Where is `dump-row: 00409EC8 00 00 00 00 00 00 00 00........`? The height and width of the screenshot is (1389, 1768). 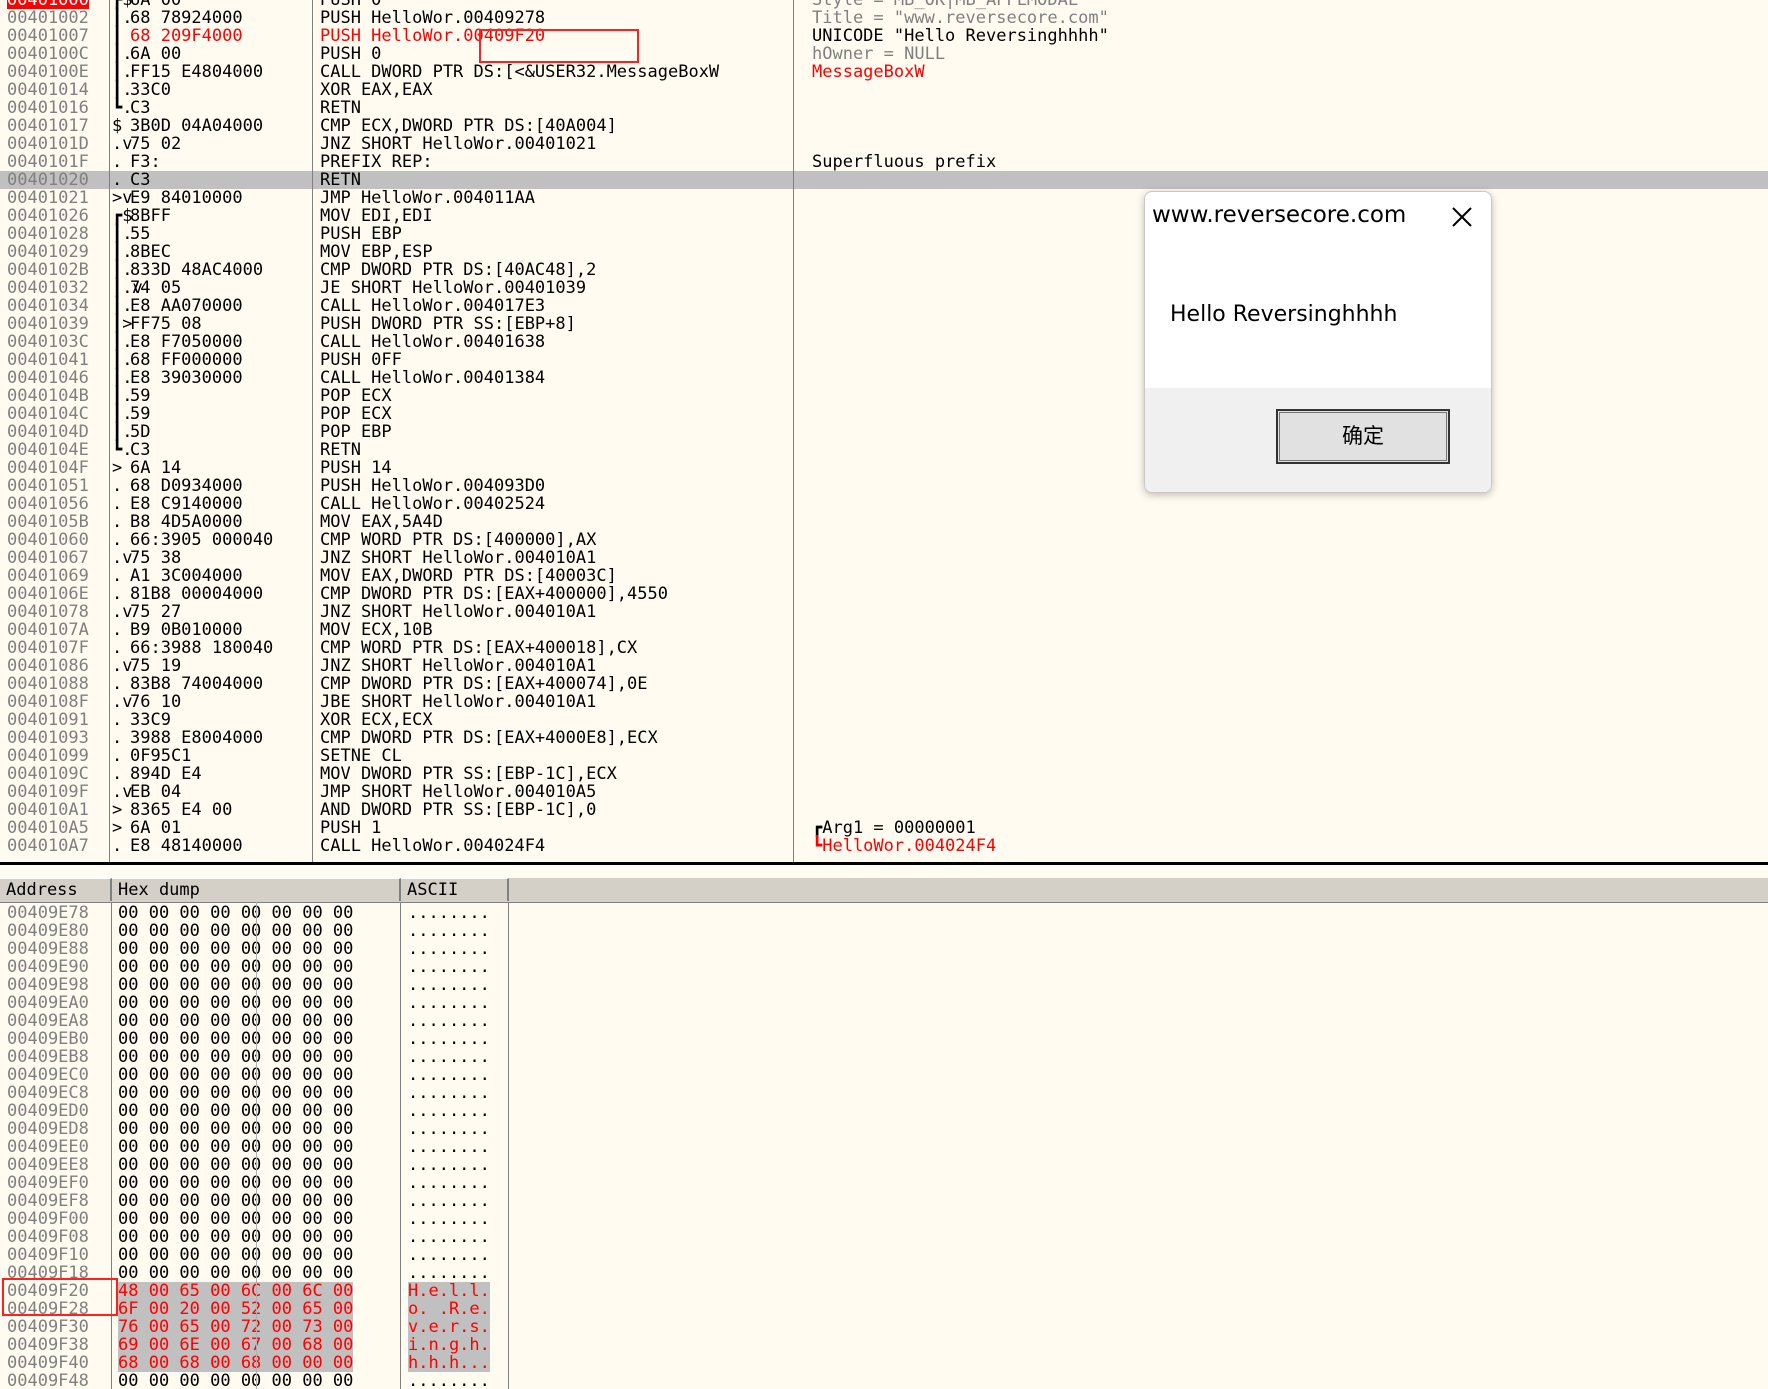
dump-row: 00409EC8 00 00 00 00 00 00 00 00........ is located at coordinates (884, 1093).